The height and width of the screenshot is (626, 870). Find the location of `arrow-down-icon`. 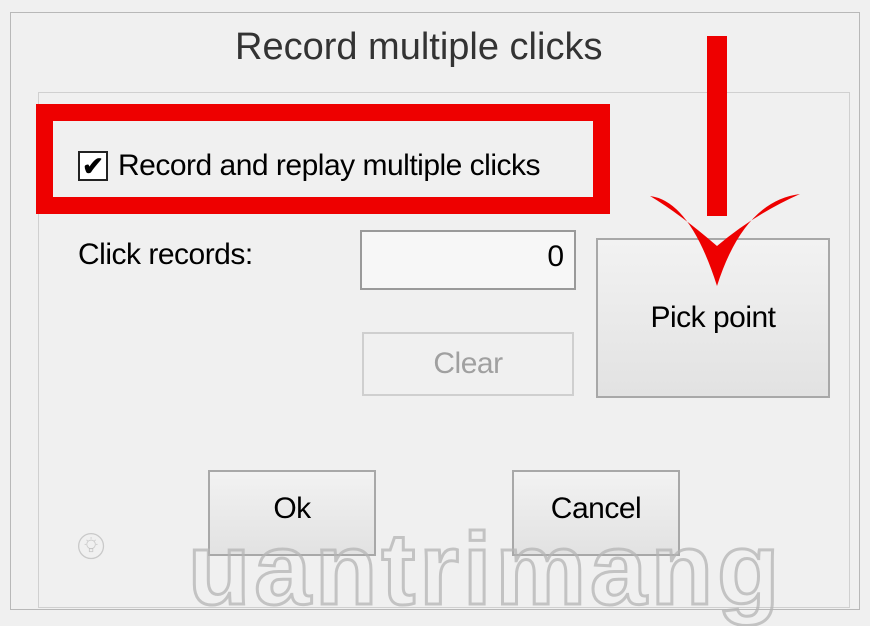

arrow-down-icon is located at coordinates (725, 161).